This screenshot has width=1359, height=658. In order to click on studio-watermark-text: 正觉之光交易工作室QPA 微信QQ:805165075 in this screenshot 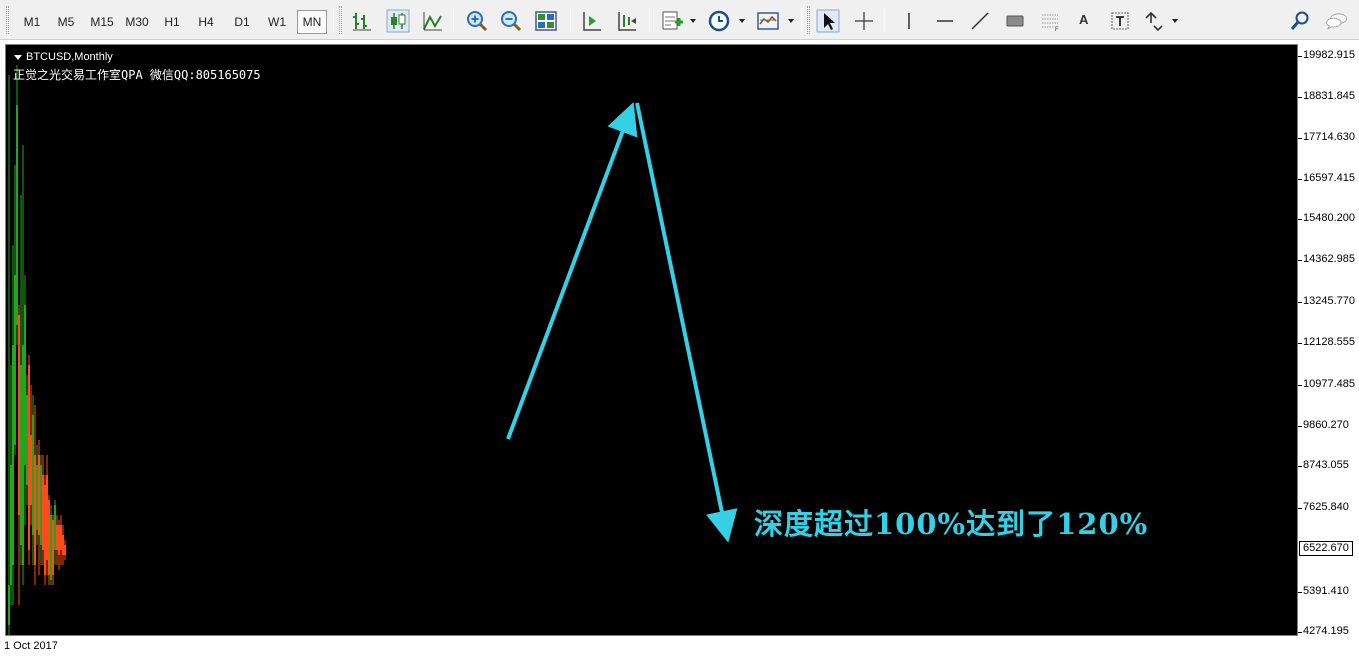, I will do `click(137, 75)`.